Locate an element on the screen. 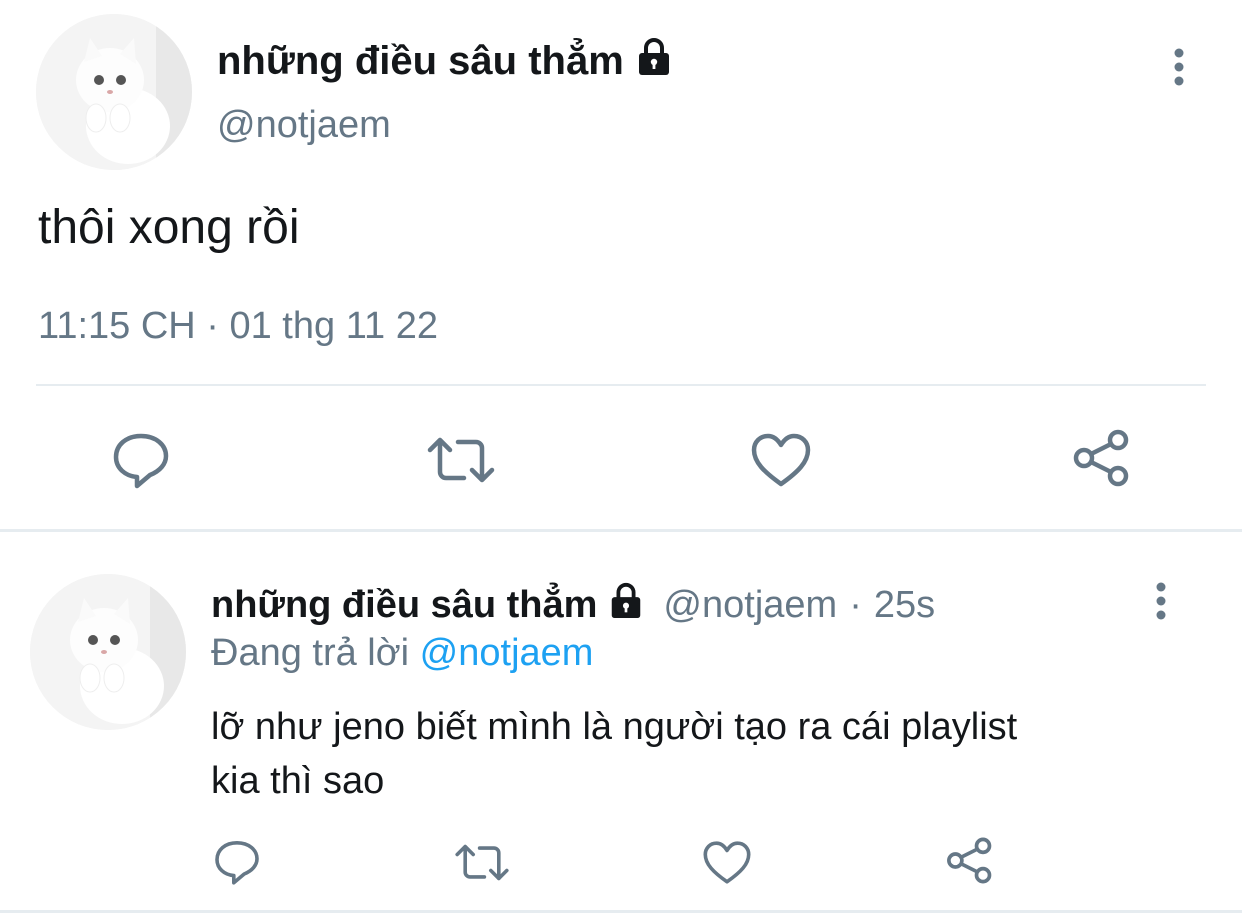  time-ago: 25s is located at coordinates (904, 604).